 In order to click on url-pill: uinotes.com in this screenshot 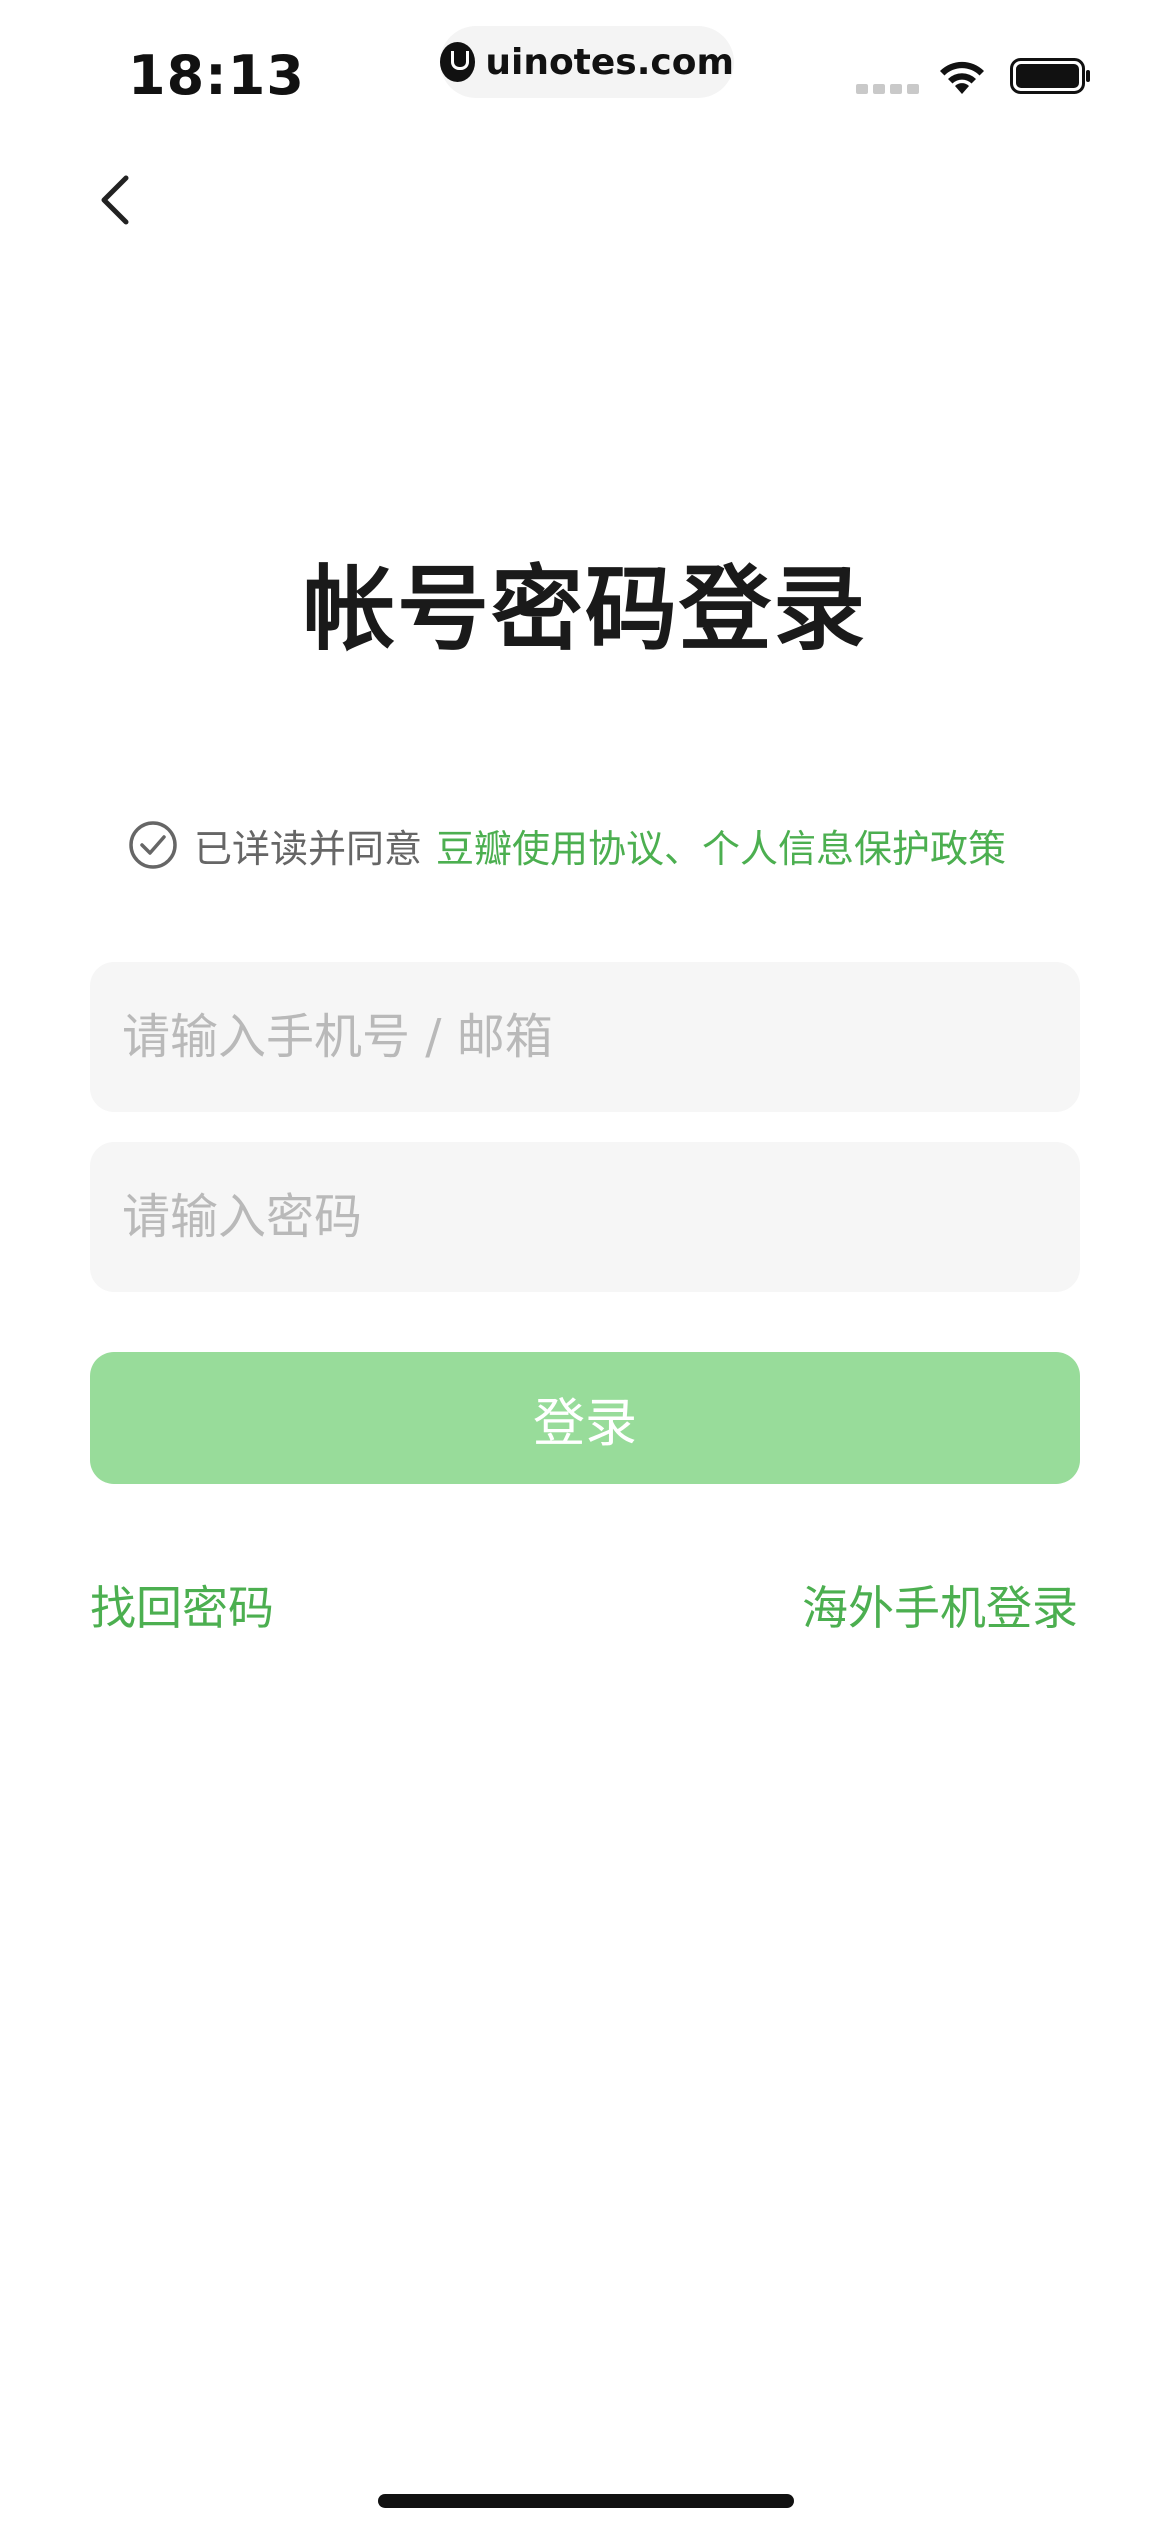, I will do `click(587, 62)`.